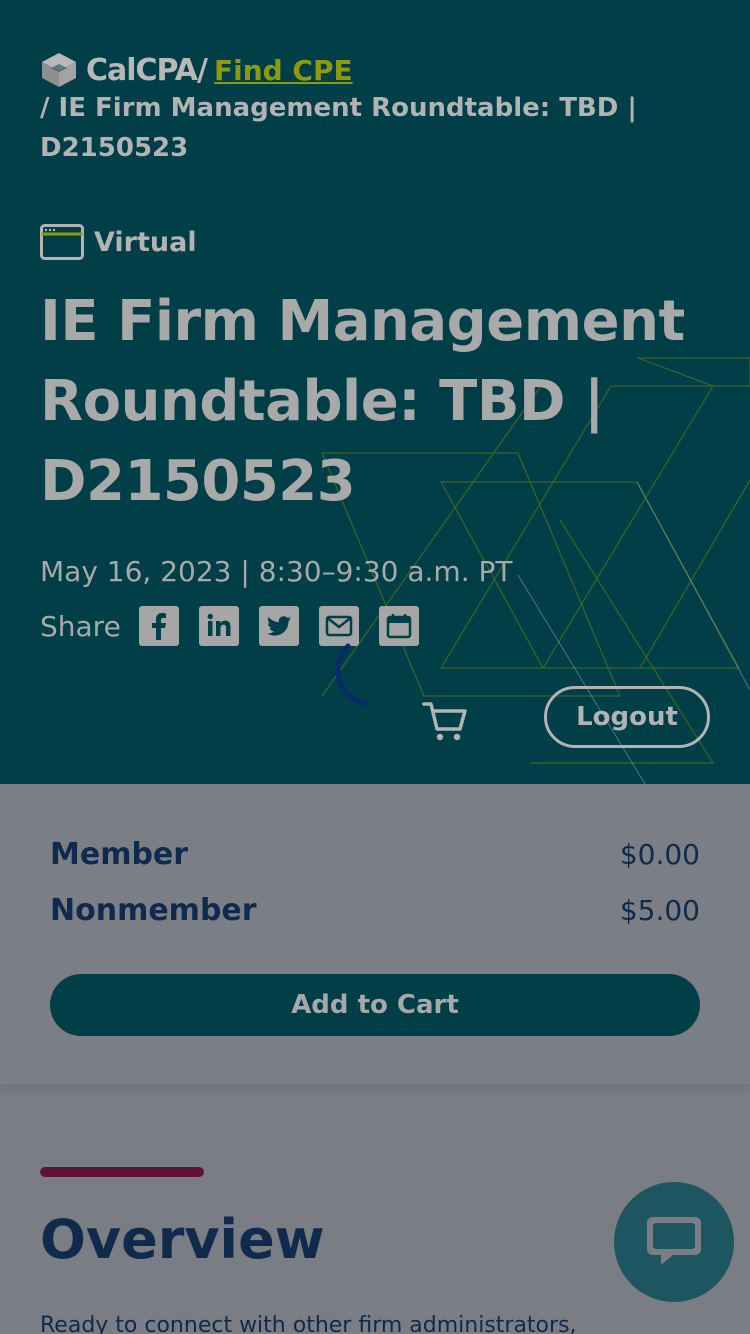 This screenshot has height=1334, width=750. I want to click on logout-button: Logout, so click(627, 717).